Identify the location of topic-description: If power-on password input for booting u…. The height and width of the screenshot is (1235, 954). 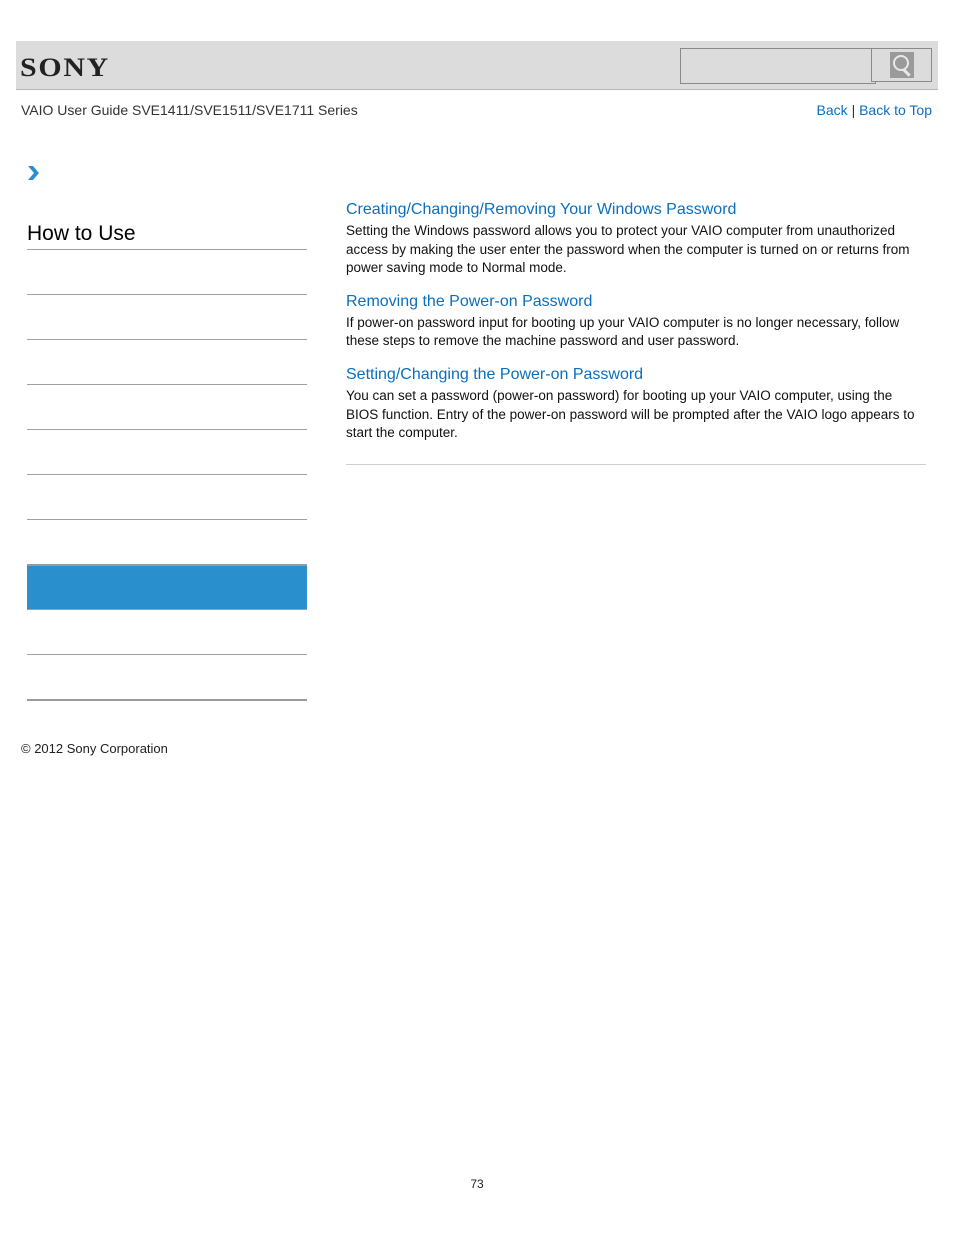
(623, 331).